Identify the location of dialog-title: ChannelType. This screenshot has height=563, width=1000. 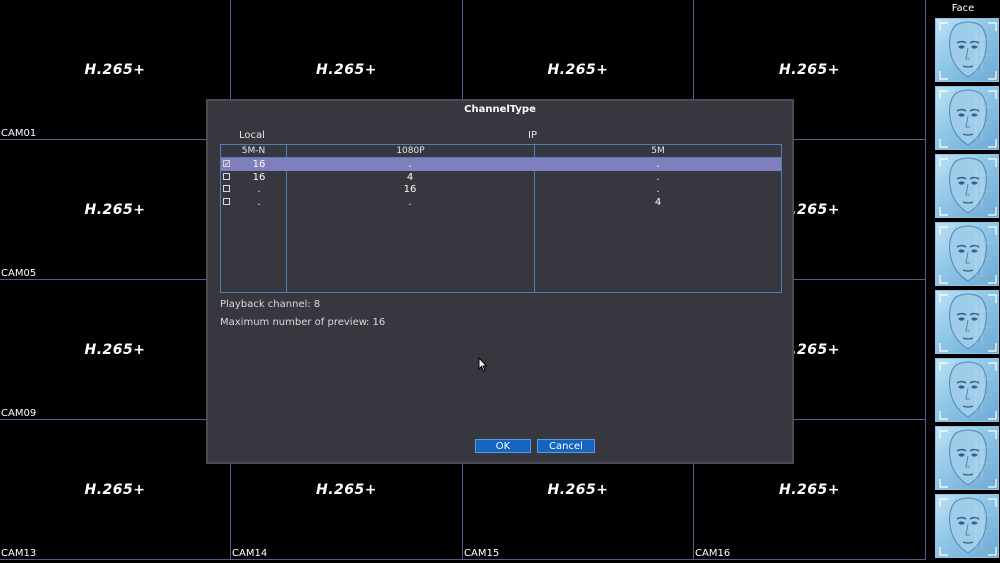
(500, 109).